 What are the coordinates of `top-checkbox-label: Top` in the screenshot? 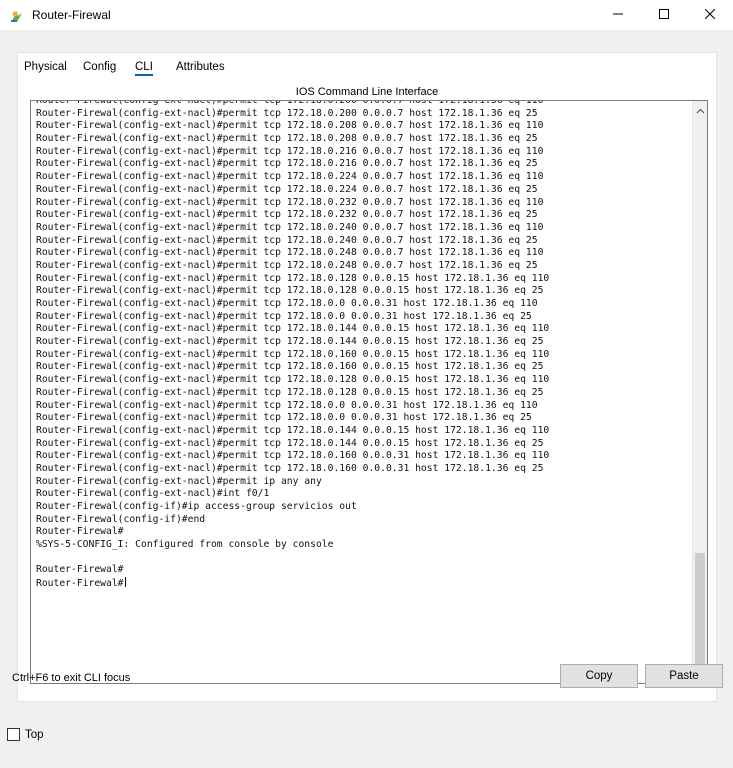 It's located at (34, 734).